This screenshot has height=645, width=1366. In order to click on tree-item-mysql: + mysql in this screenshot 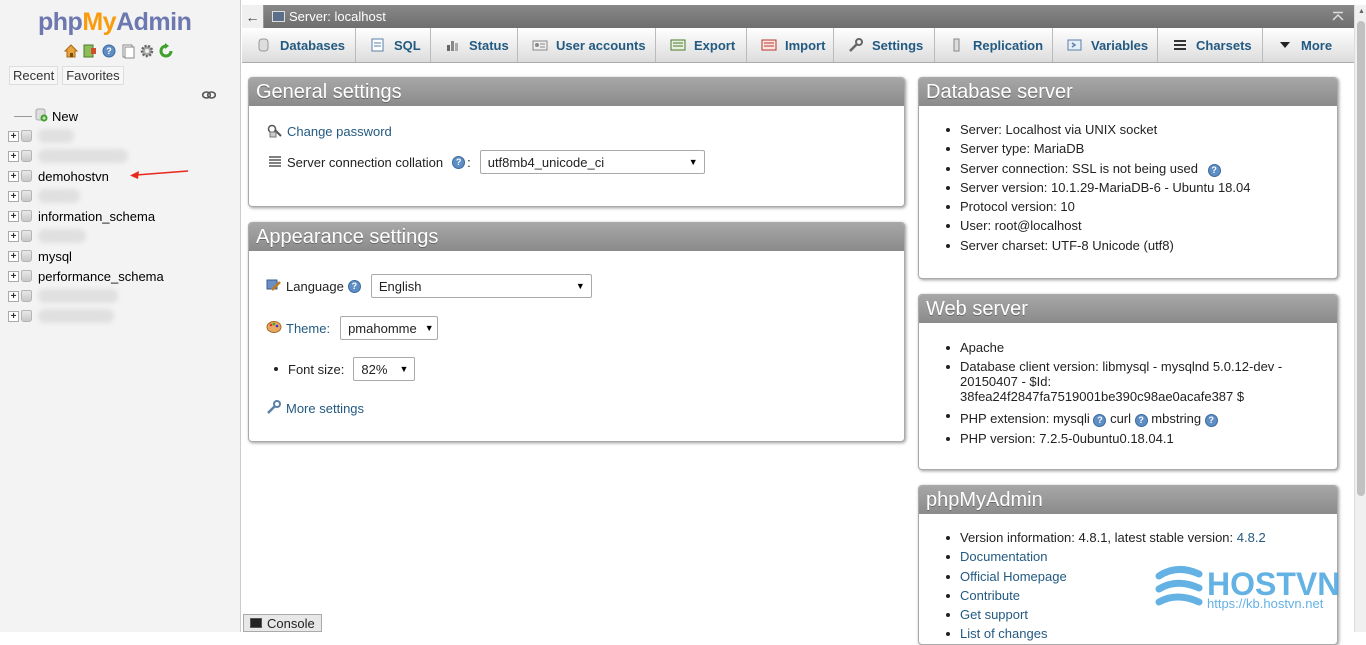, I will do `click(120, 256)`.